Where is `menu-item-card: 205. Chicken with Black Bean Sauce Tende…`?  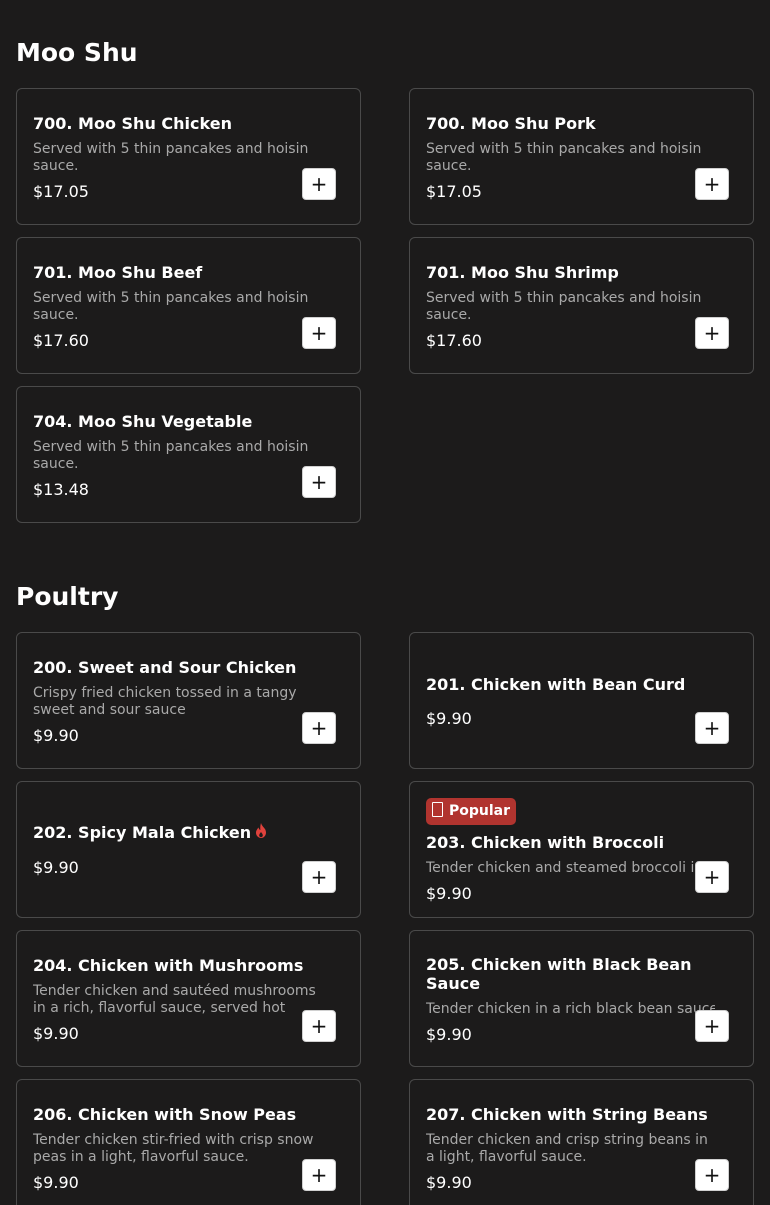 menu-item-card: 205. Chicken with Black Bean Sauce Tende… is located at coordinates (581, 998).